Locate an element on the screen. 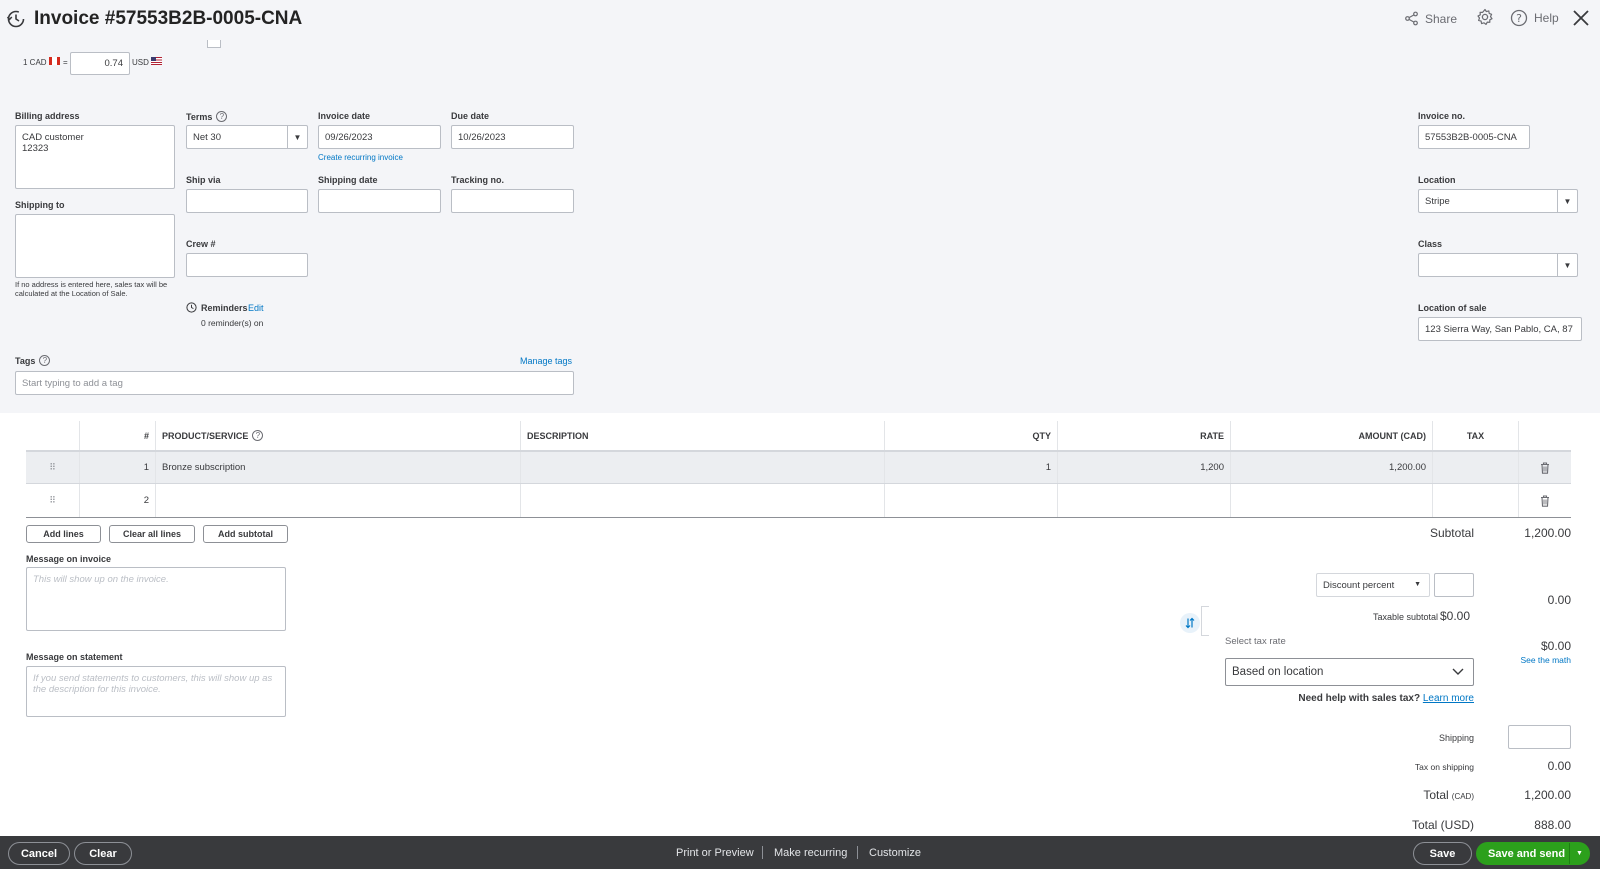 The height and width of the screenshot is (869, 1600). tracking-no-input is located at coordinates (512, 201).